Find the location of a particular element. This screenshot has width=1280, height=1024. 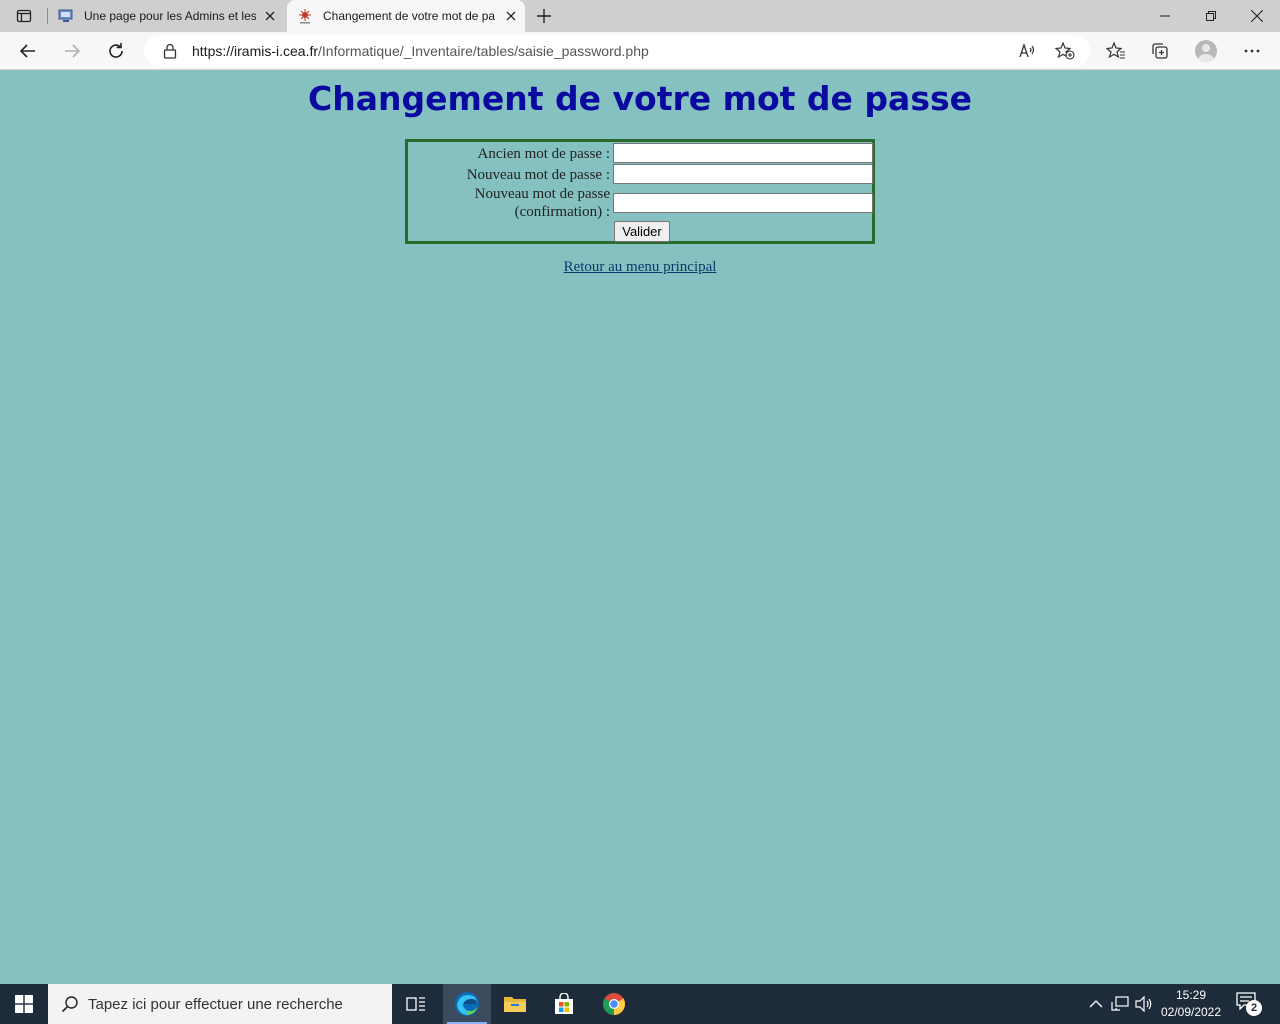

favorites-icon is located at coordinates (1115, 50).